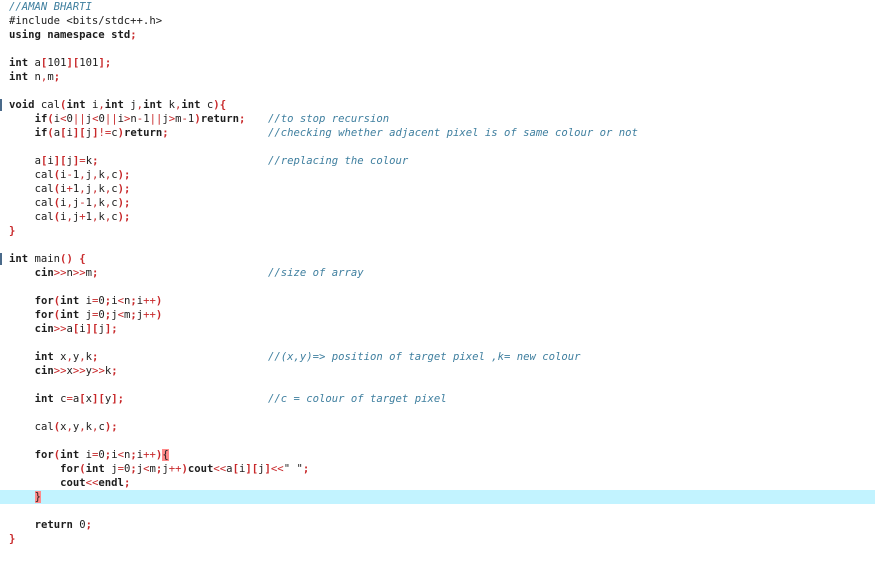  What do you see at coordinates (82, 217) in the screenshot?
I see `code-text: cal(i,j+1,k,c);` at bounding box center [82, 217].